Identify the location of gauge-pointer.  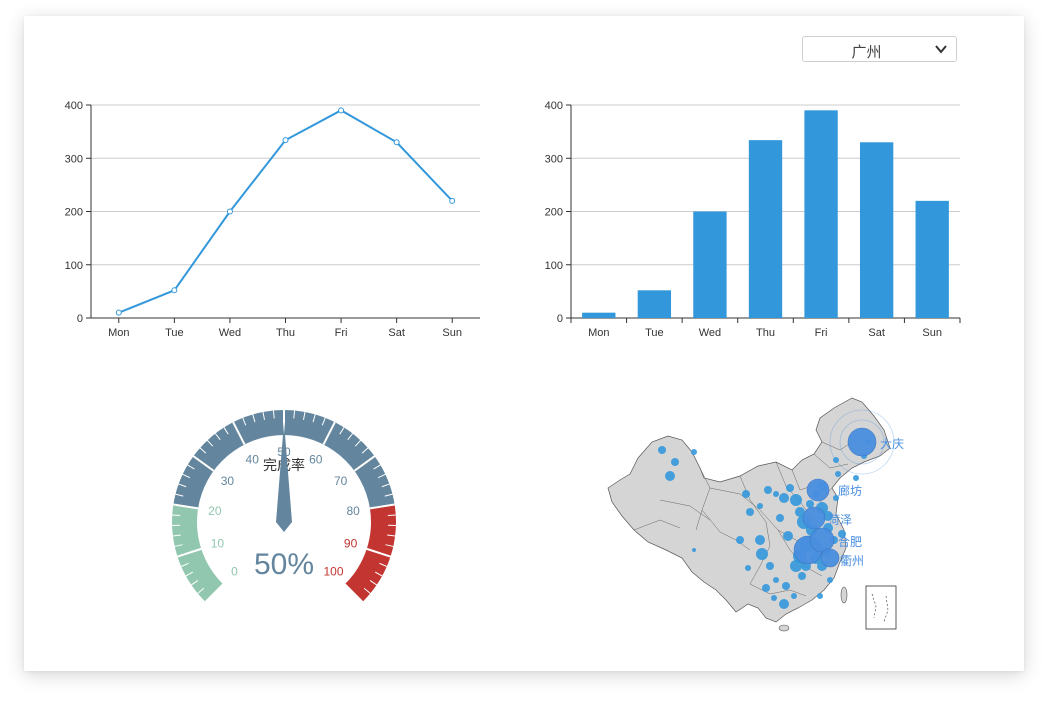
(284, 477).